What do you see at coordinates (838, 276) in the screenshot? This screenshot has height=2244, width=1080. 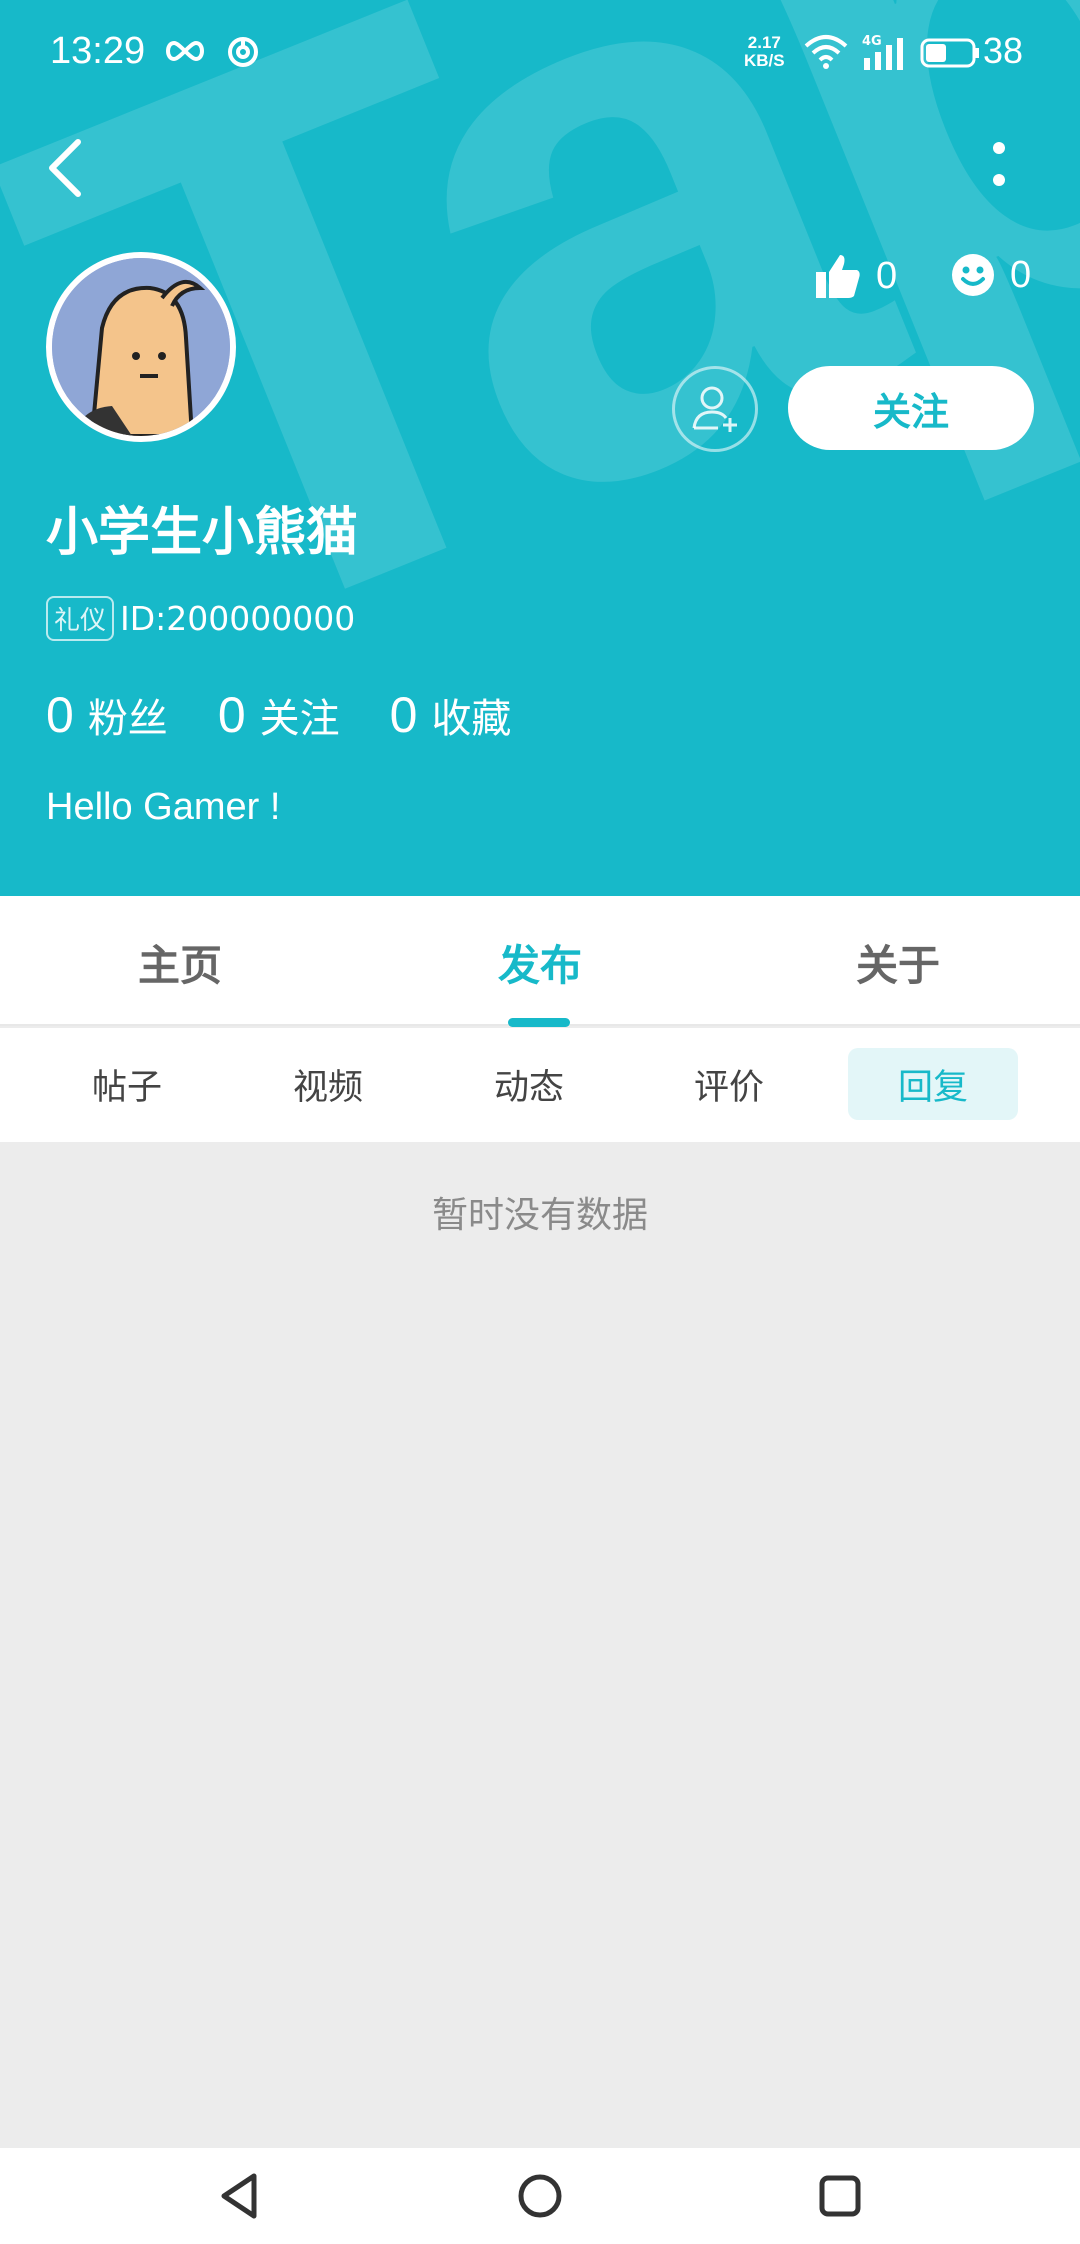 I see `thumbs-up-icon` at bounding box center [838, 276].